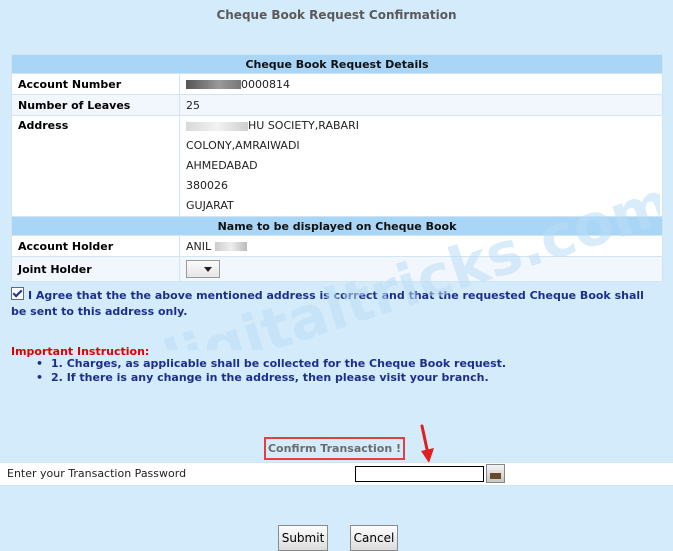 This screenshot has width=673, height=551. What do you see at coordinates (207, 185) in the screenshot?
I see `address-line: 380026` at bounding box center [207, 185].